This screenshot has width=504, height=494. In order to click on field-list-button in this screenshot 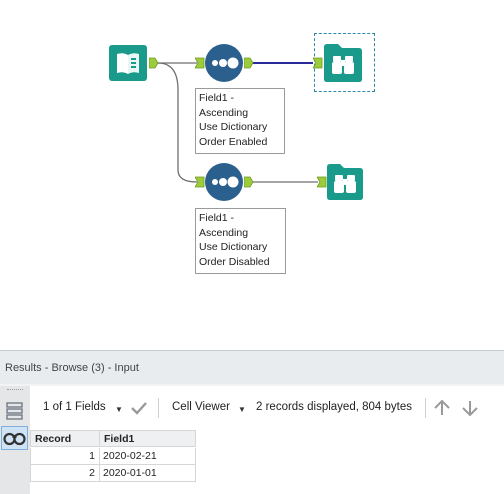, I will do `click(15, 411)`.